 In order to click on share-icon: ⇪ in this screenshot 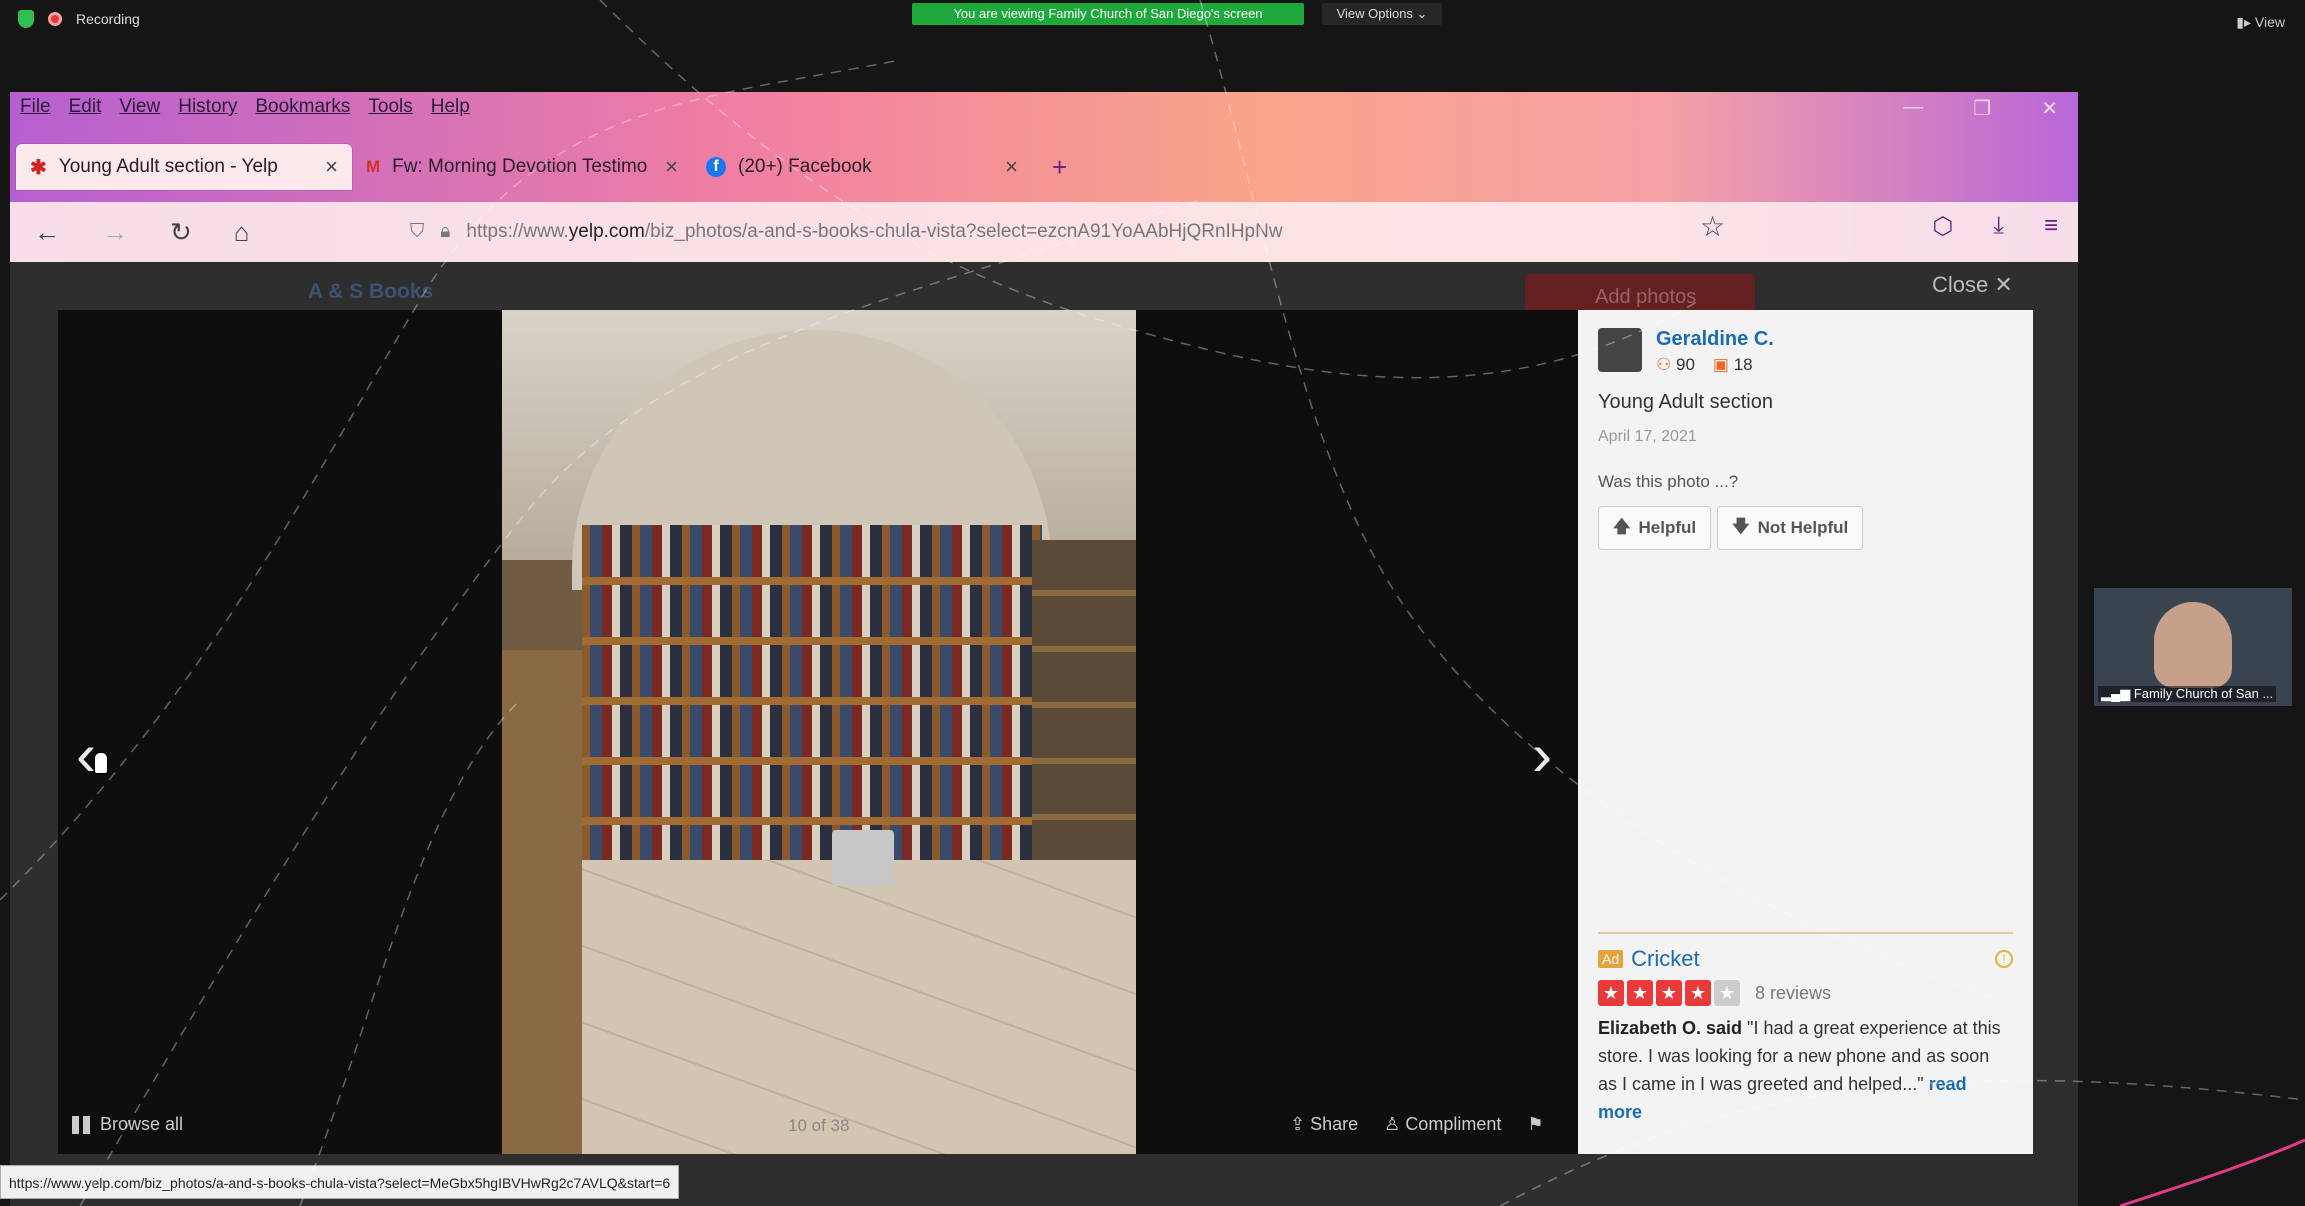, I will do `click(1298, 1124)`.